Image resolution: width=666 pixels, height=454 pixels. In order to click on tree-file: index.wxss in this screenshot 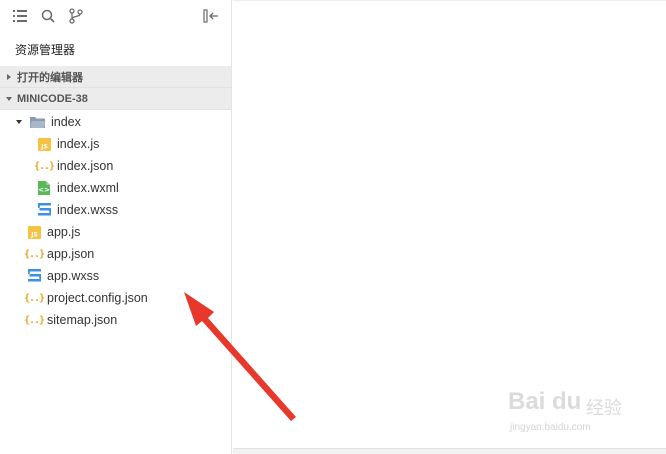, I will do `click(115, 210)`.